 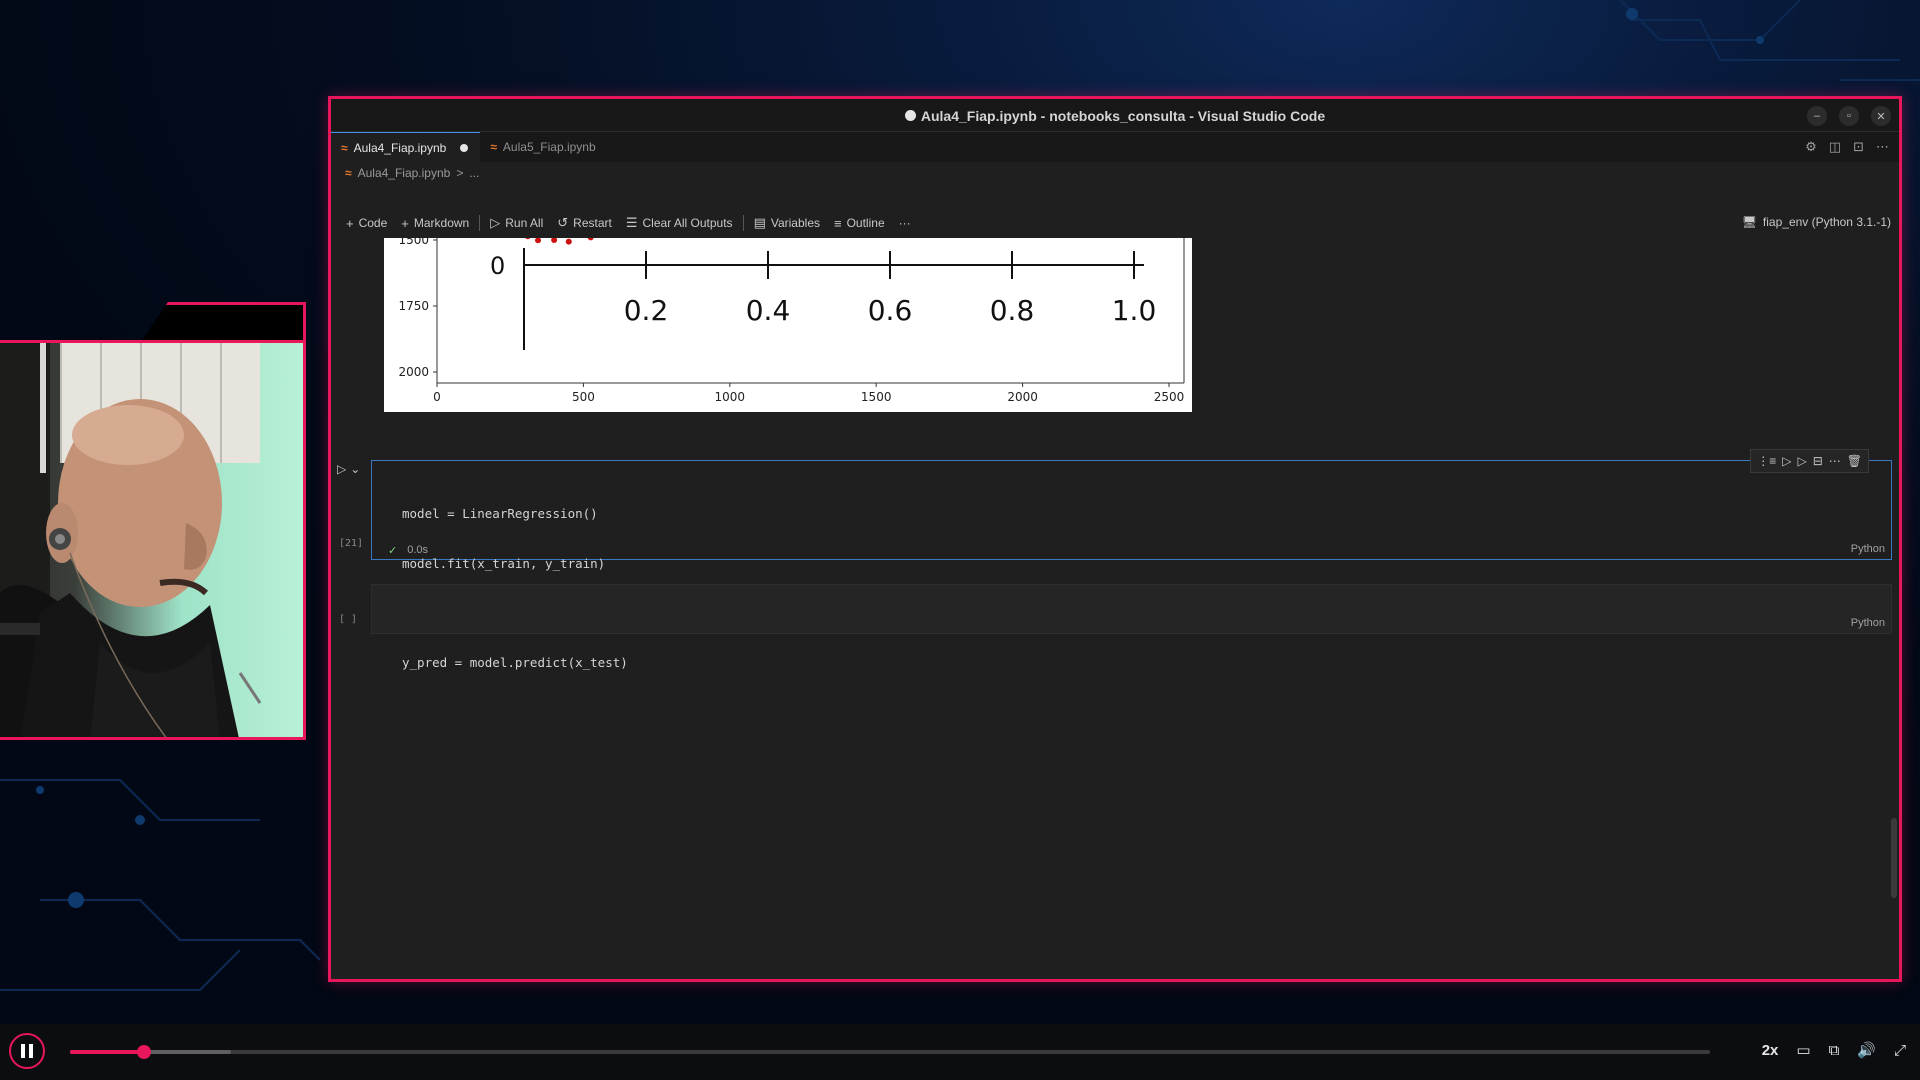 I want to click on outline-label: Outline, so click(x=865, y=223).